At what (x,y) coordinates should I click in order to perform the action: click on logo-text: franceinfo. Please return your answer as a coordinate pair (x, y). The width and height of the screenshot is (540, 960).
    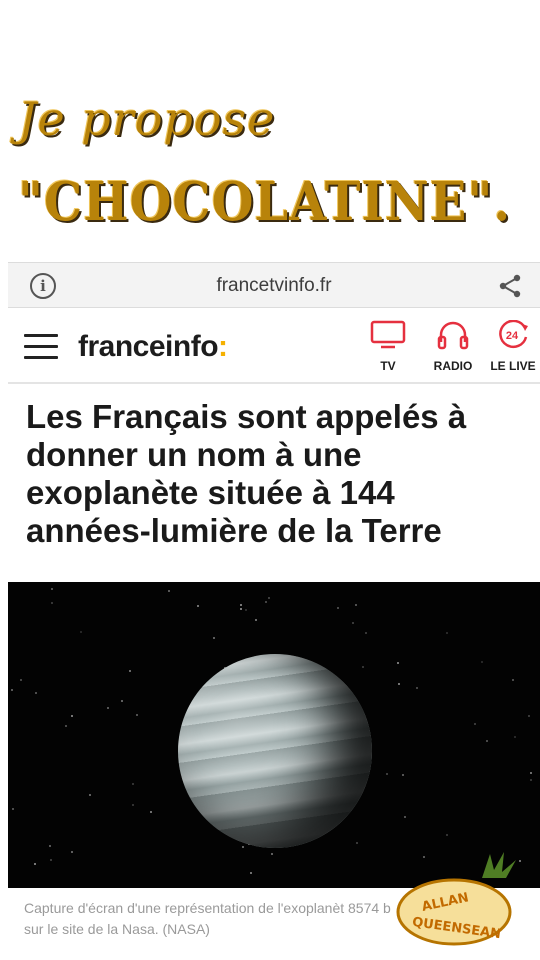
    Looking at the image, I should click on (148, 346).